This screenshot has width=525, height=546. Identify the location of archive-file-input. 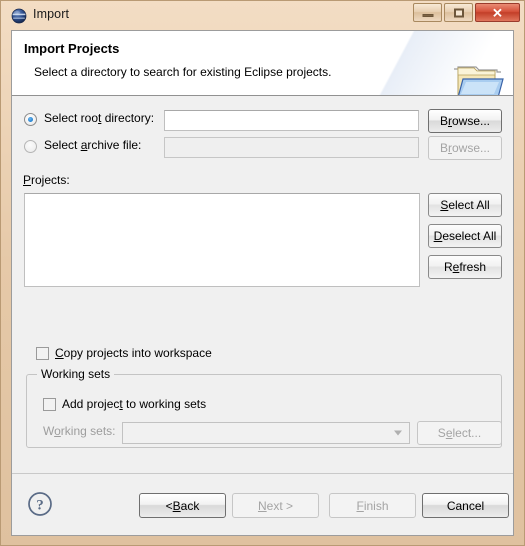
(291, 147).